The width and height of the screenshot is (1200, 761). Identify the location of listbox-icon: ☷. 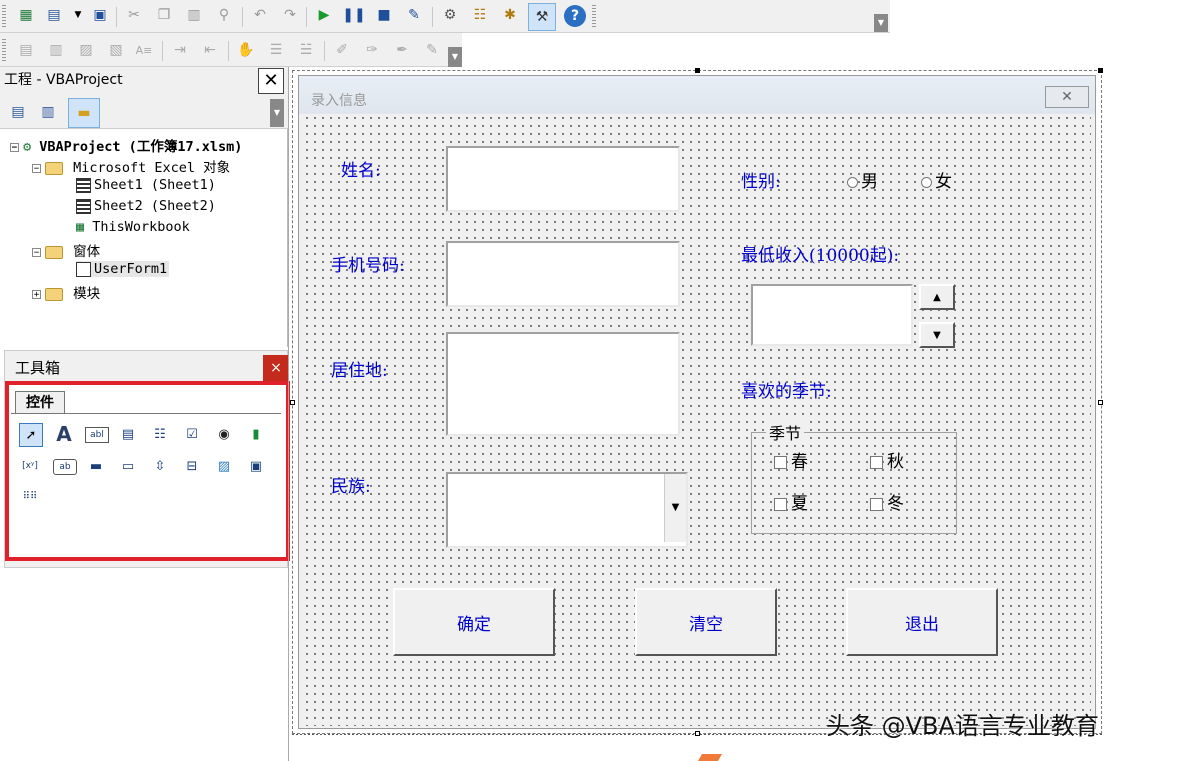
(160, 434).